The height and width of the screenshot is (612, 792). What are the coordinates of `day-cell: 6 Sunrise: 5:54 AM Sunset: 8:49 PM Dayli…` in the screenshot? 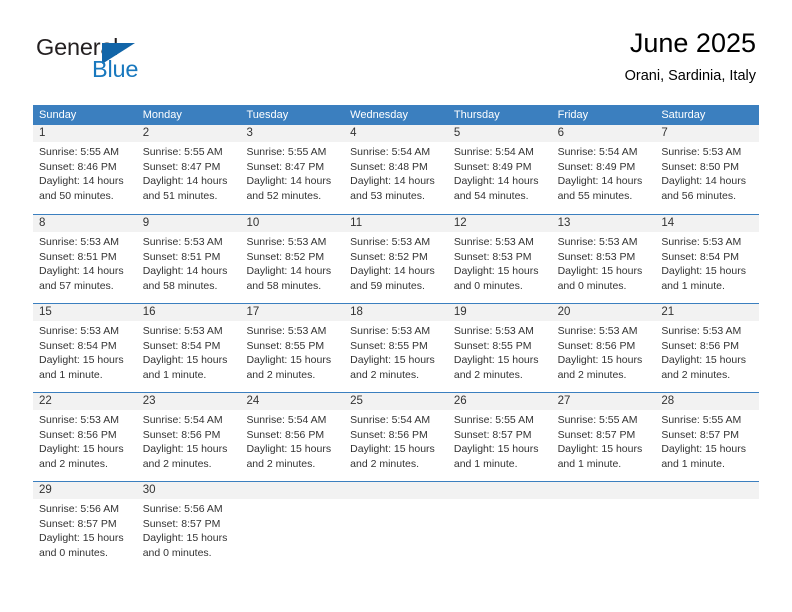 It's located at (604, 169).